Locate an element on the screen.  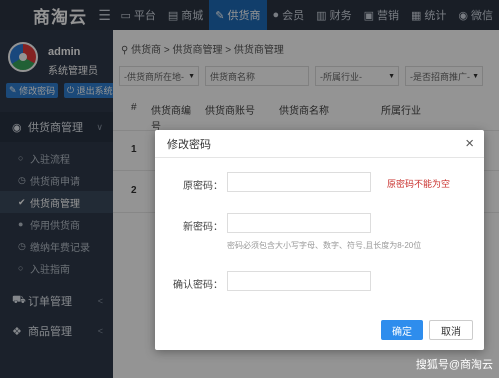
new-password-input is located at coordinates (299, 223).